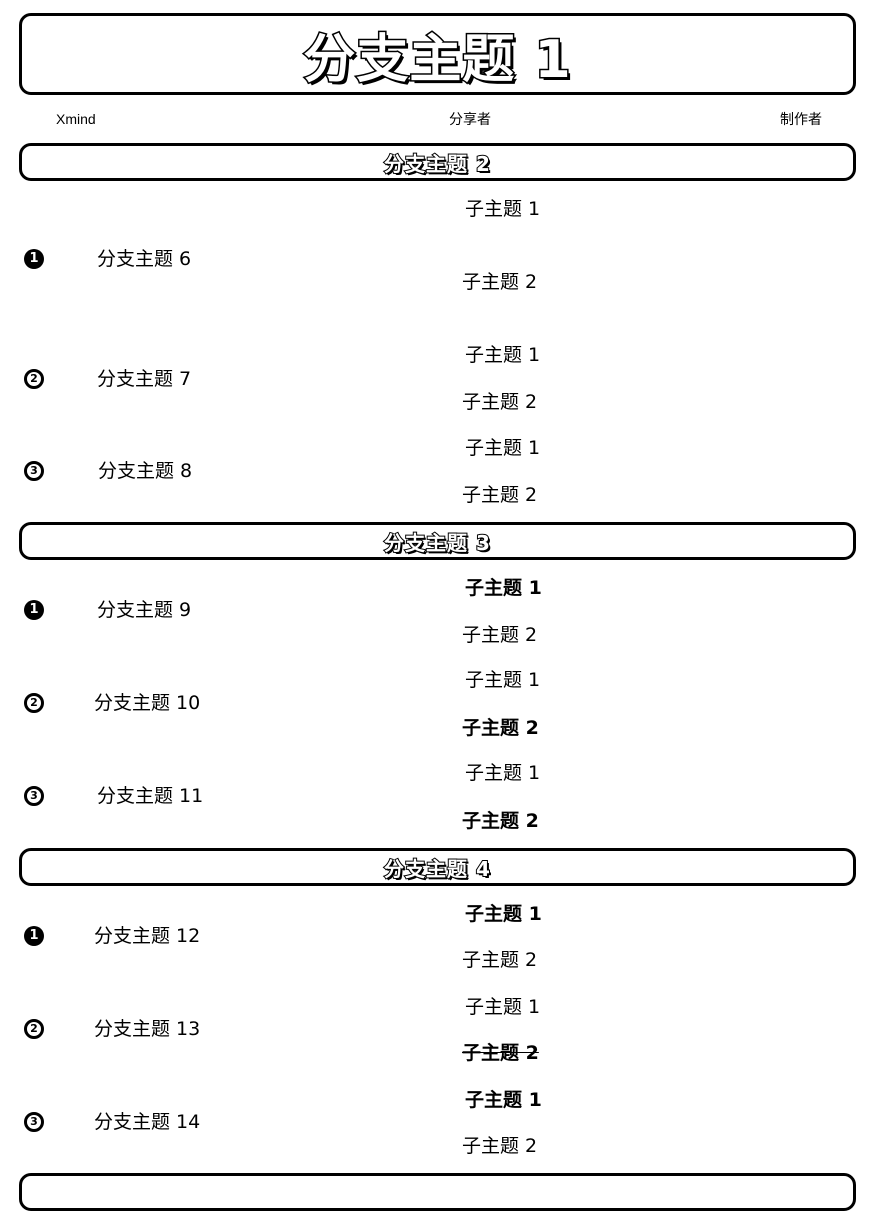 The height and width of the screenshot is (1226, 884). What do you see at coordinates (147, 936) in the screenshot?
I see `branch-label: 分支主题 12` at bounding box center [147, 936].